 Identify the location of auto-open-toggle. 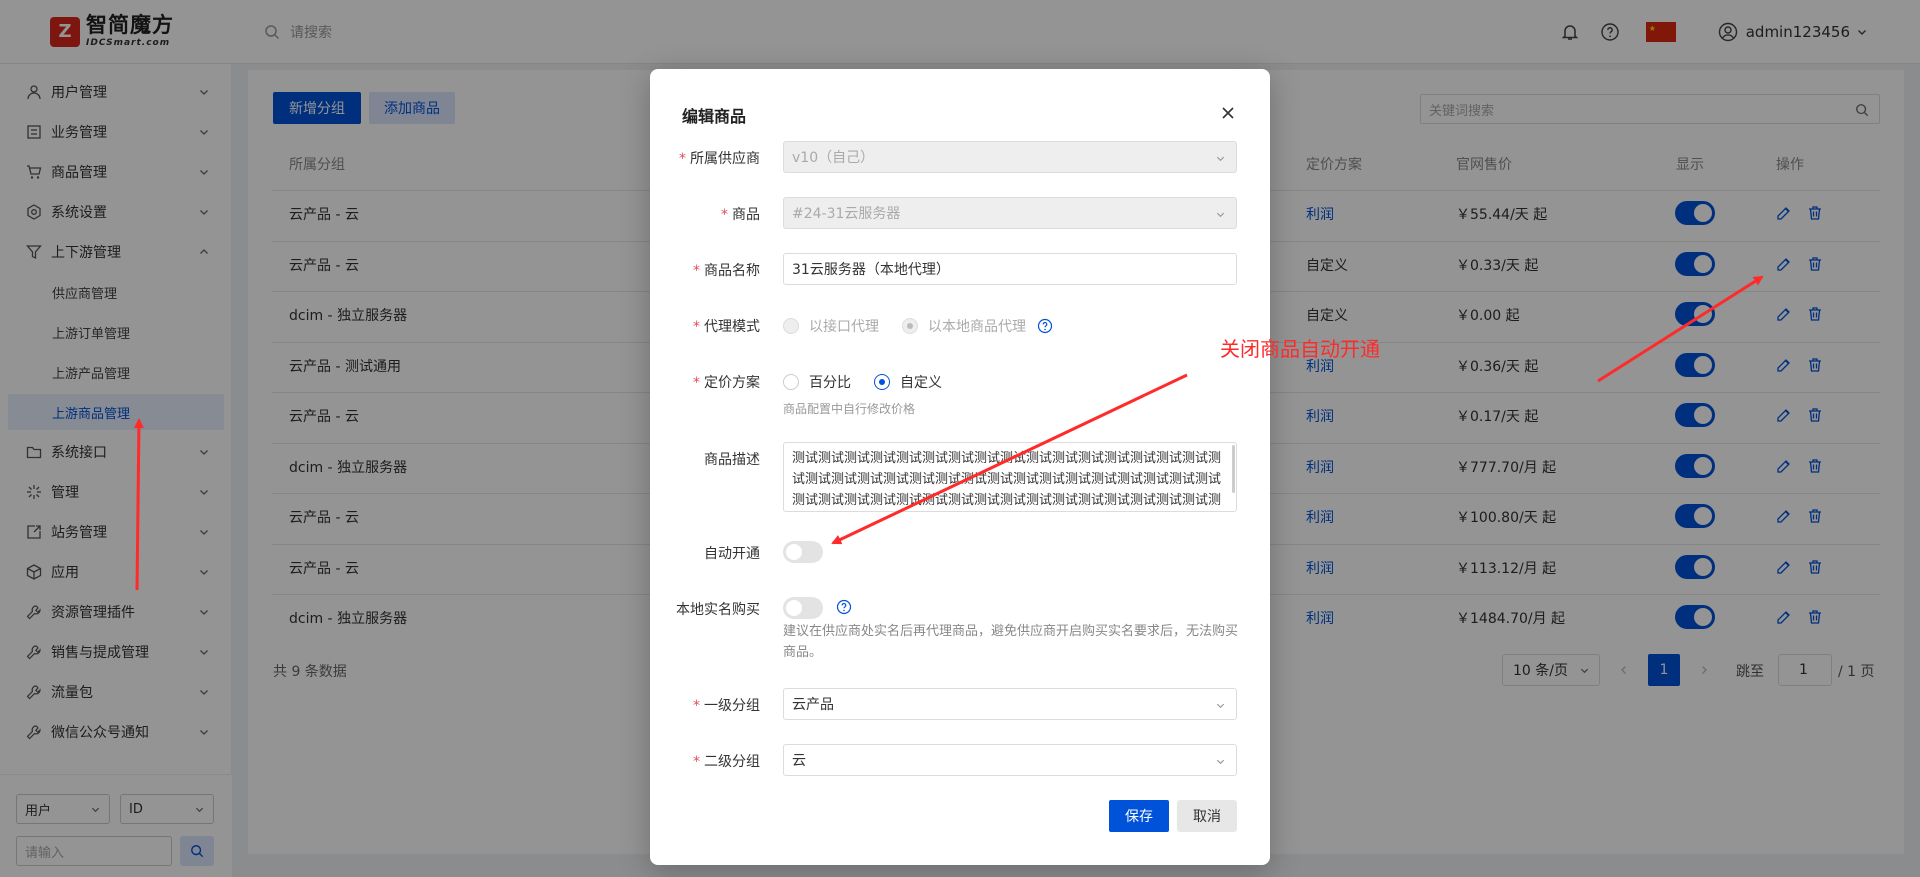
(803, 552).